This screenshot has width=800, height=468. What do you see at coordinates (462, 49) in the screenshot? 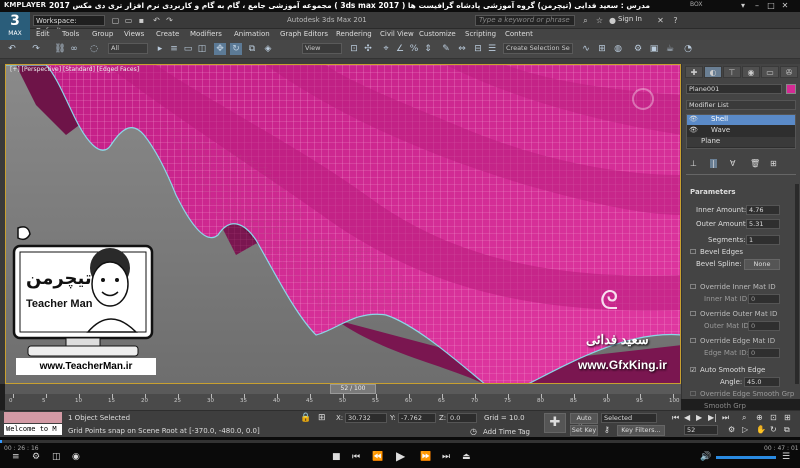
I see `mirror-icon: ⇔` at bounding box center [462, 49].